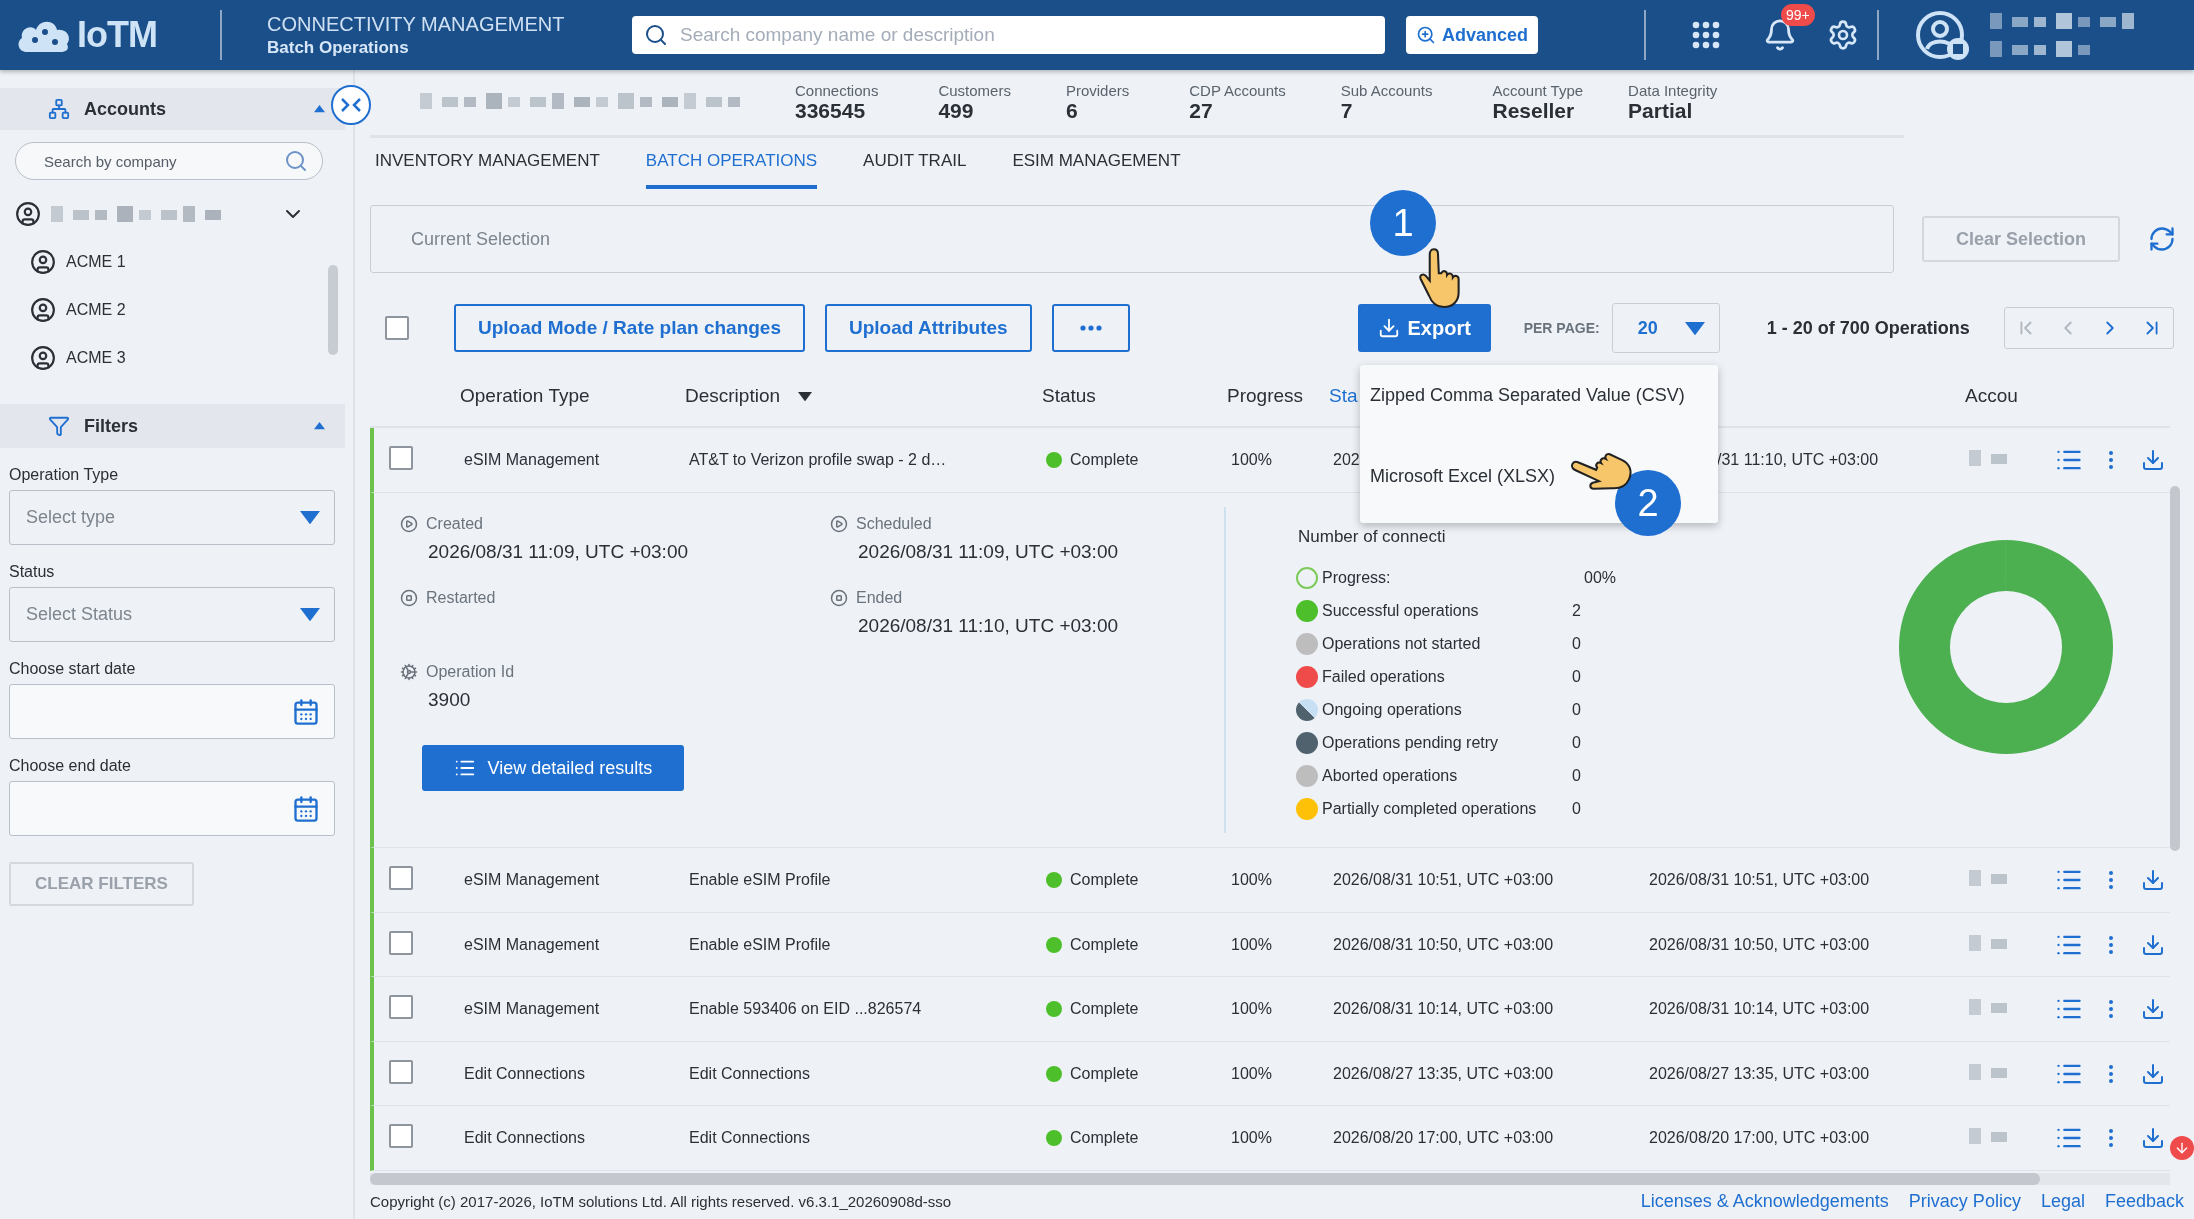 This screenshot has height=1219, width=2194. Describe the element at coordinates (1472, 35) in the screenshot. I see `advanced-search-button: Advanced` at that location.